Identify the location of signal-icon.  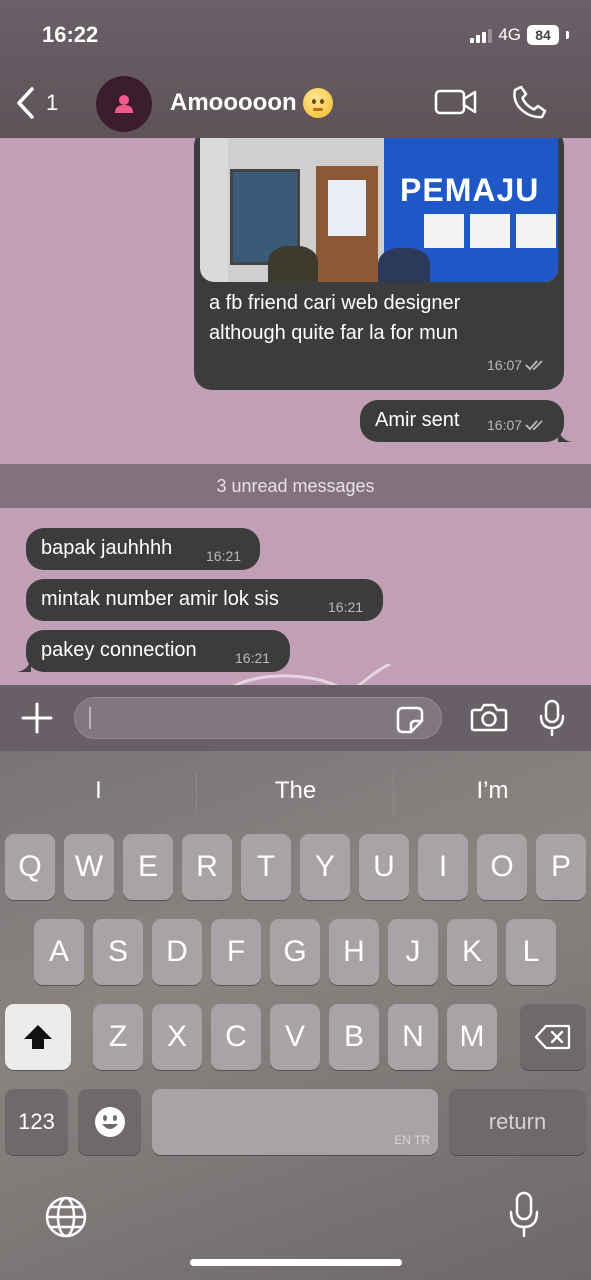
(481, 35).